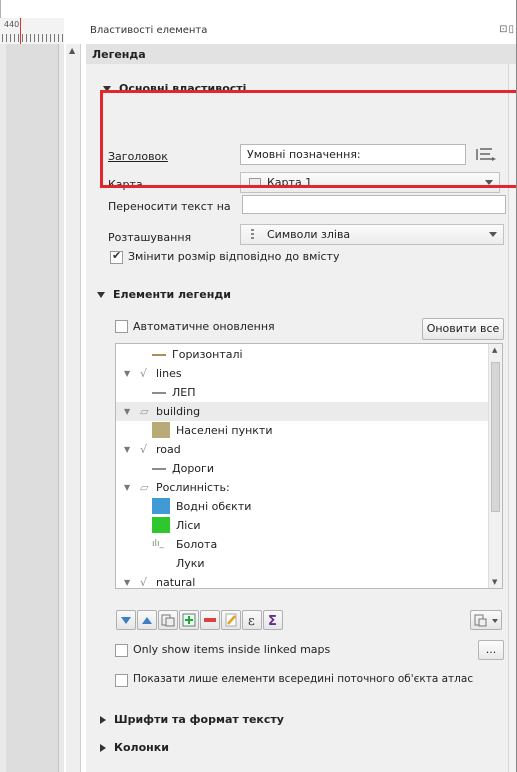 The width and height of the screenshot is (517, 772). What do you see at coordinates (302, 354) in the screenshot?
I see `tree-item: Горизонталі` at bounding box center [302, 354].